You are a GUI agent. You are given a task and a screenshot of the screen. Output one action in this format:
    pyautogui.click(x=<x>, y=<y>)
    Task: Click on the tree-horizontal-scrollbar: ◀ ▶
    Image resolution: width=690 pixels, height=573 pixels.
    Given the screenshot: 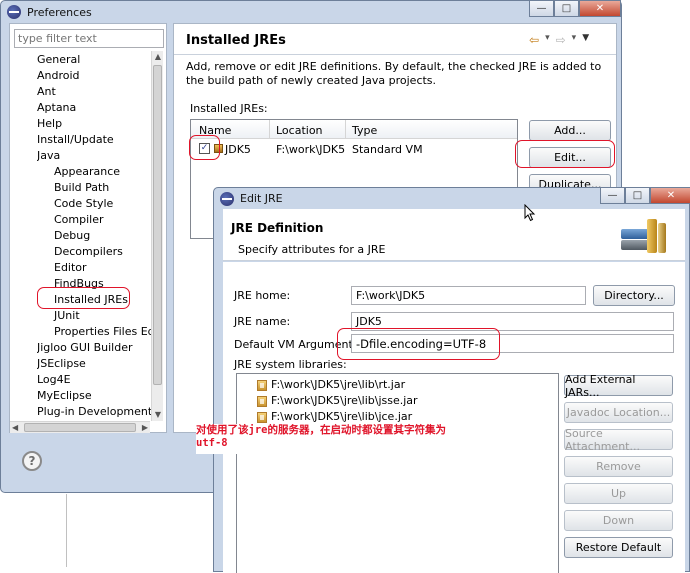 What is the action you would take?
    pyautogui.click(x=80, y=427)
    